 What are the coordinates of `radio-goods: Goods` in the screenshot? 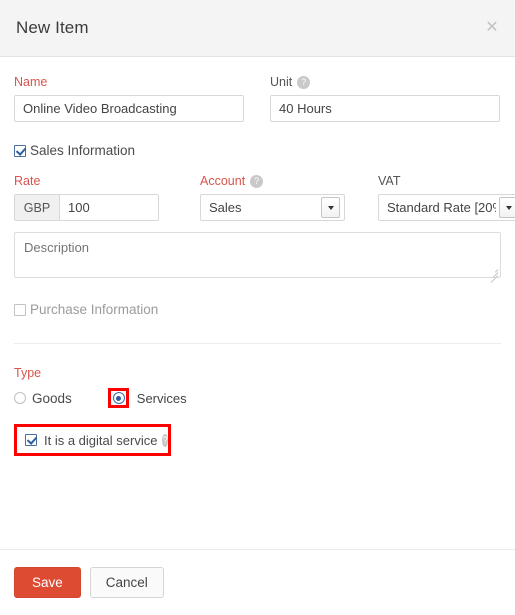 It's located at (43, 398).